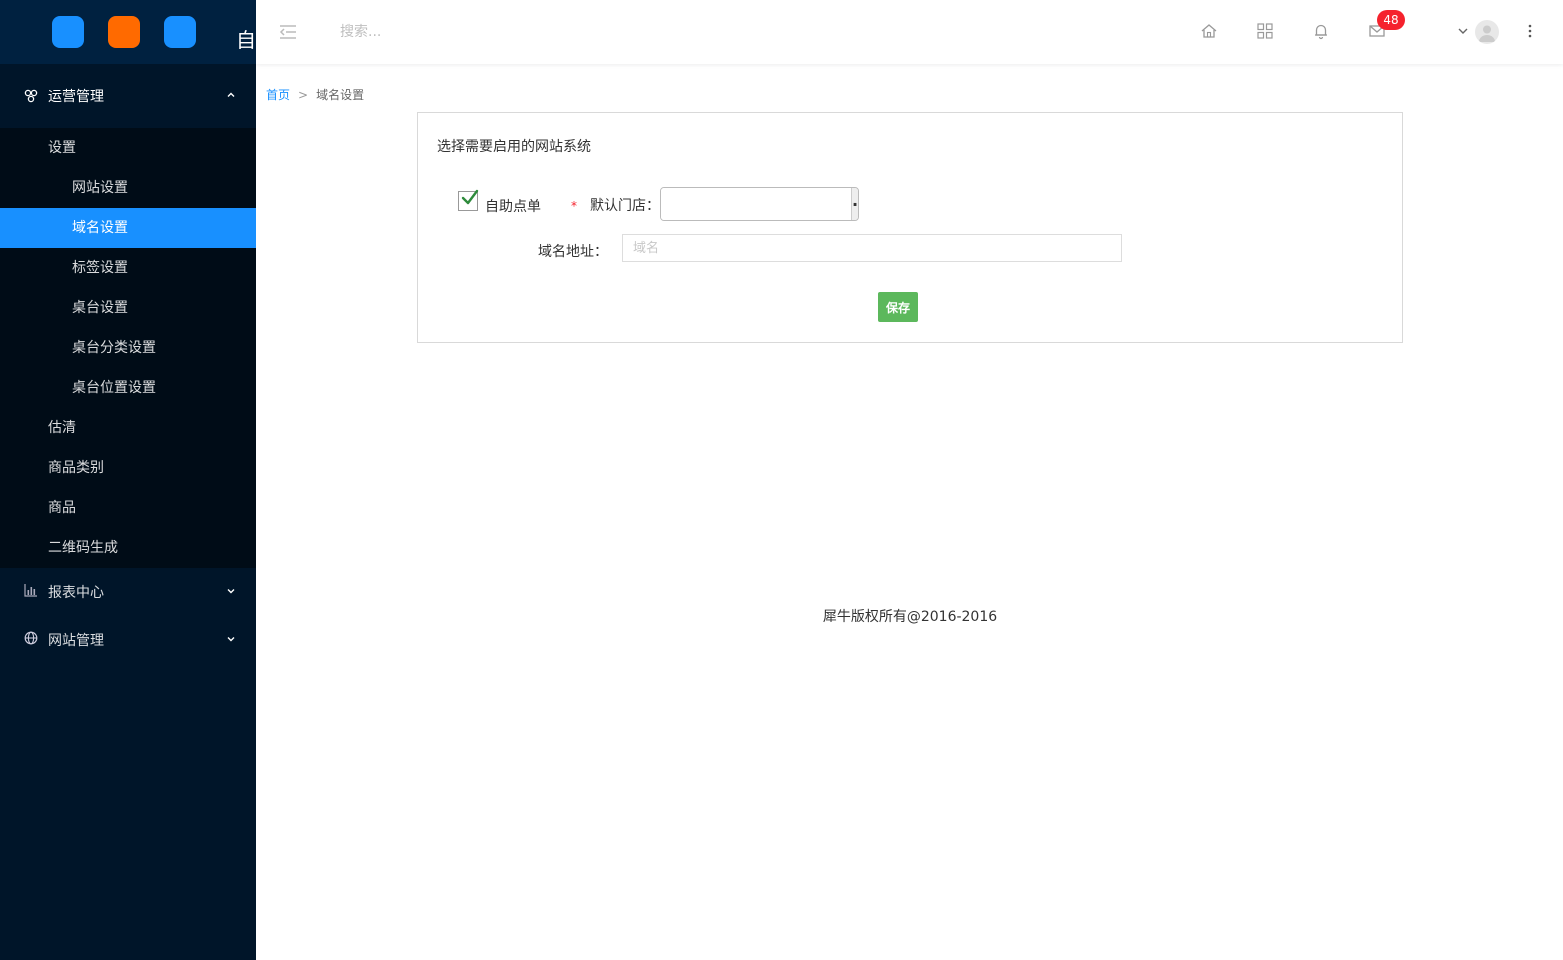  What do you see at coordinates (231, 96) in the screenshot?
I see `chevron-up-icon` at bounding box center [231, 96].